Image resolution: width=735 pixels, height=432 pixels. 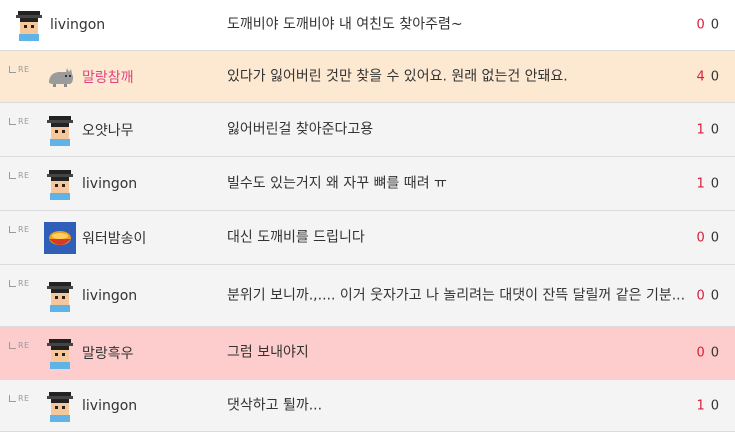 I want to click on comment-text: 대신 도깨비를 드립니다, so click(x=296, y=237).